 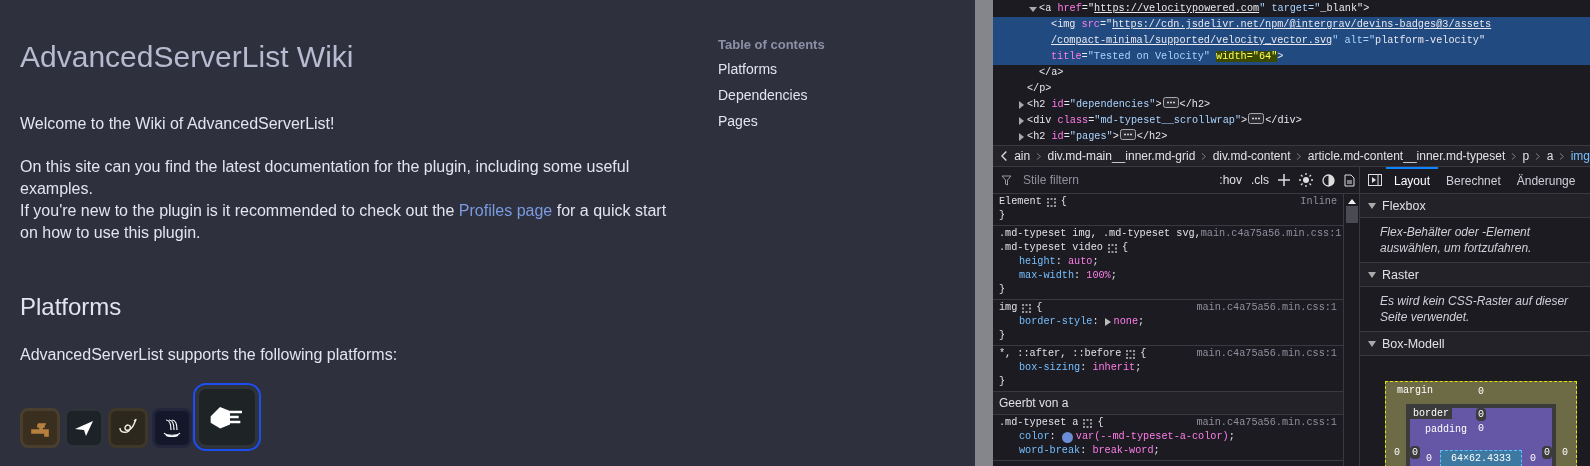 What do you see at coordinates (1284, 180) in the screenshot?
I see `plus-icon` at bounding box center [1284, 180].